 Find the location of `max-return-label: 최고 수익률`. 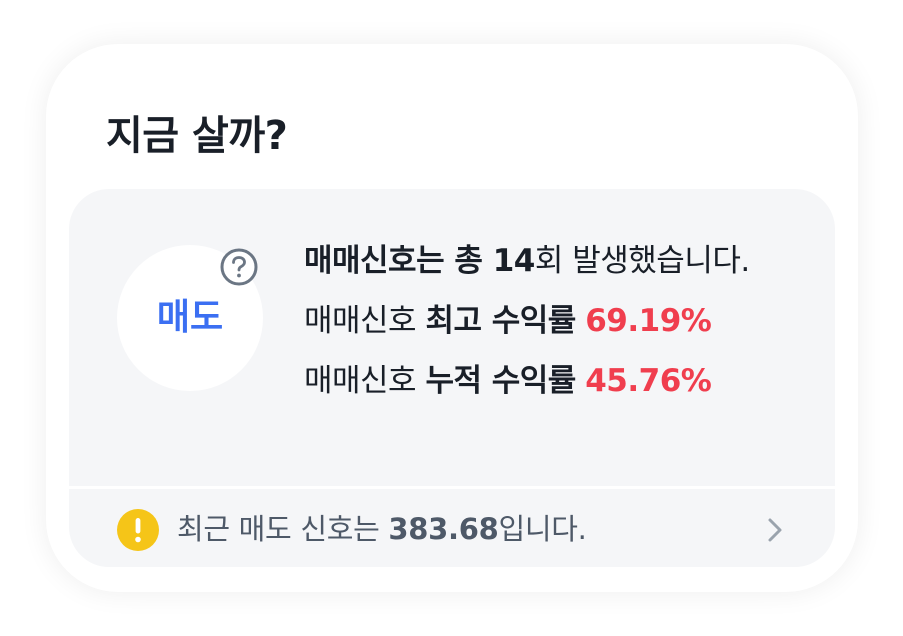

max-return-label: 최고 수익률 is located at coordinates (500, 321).